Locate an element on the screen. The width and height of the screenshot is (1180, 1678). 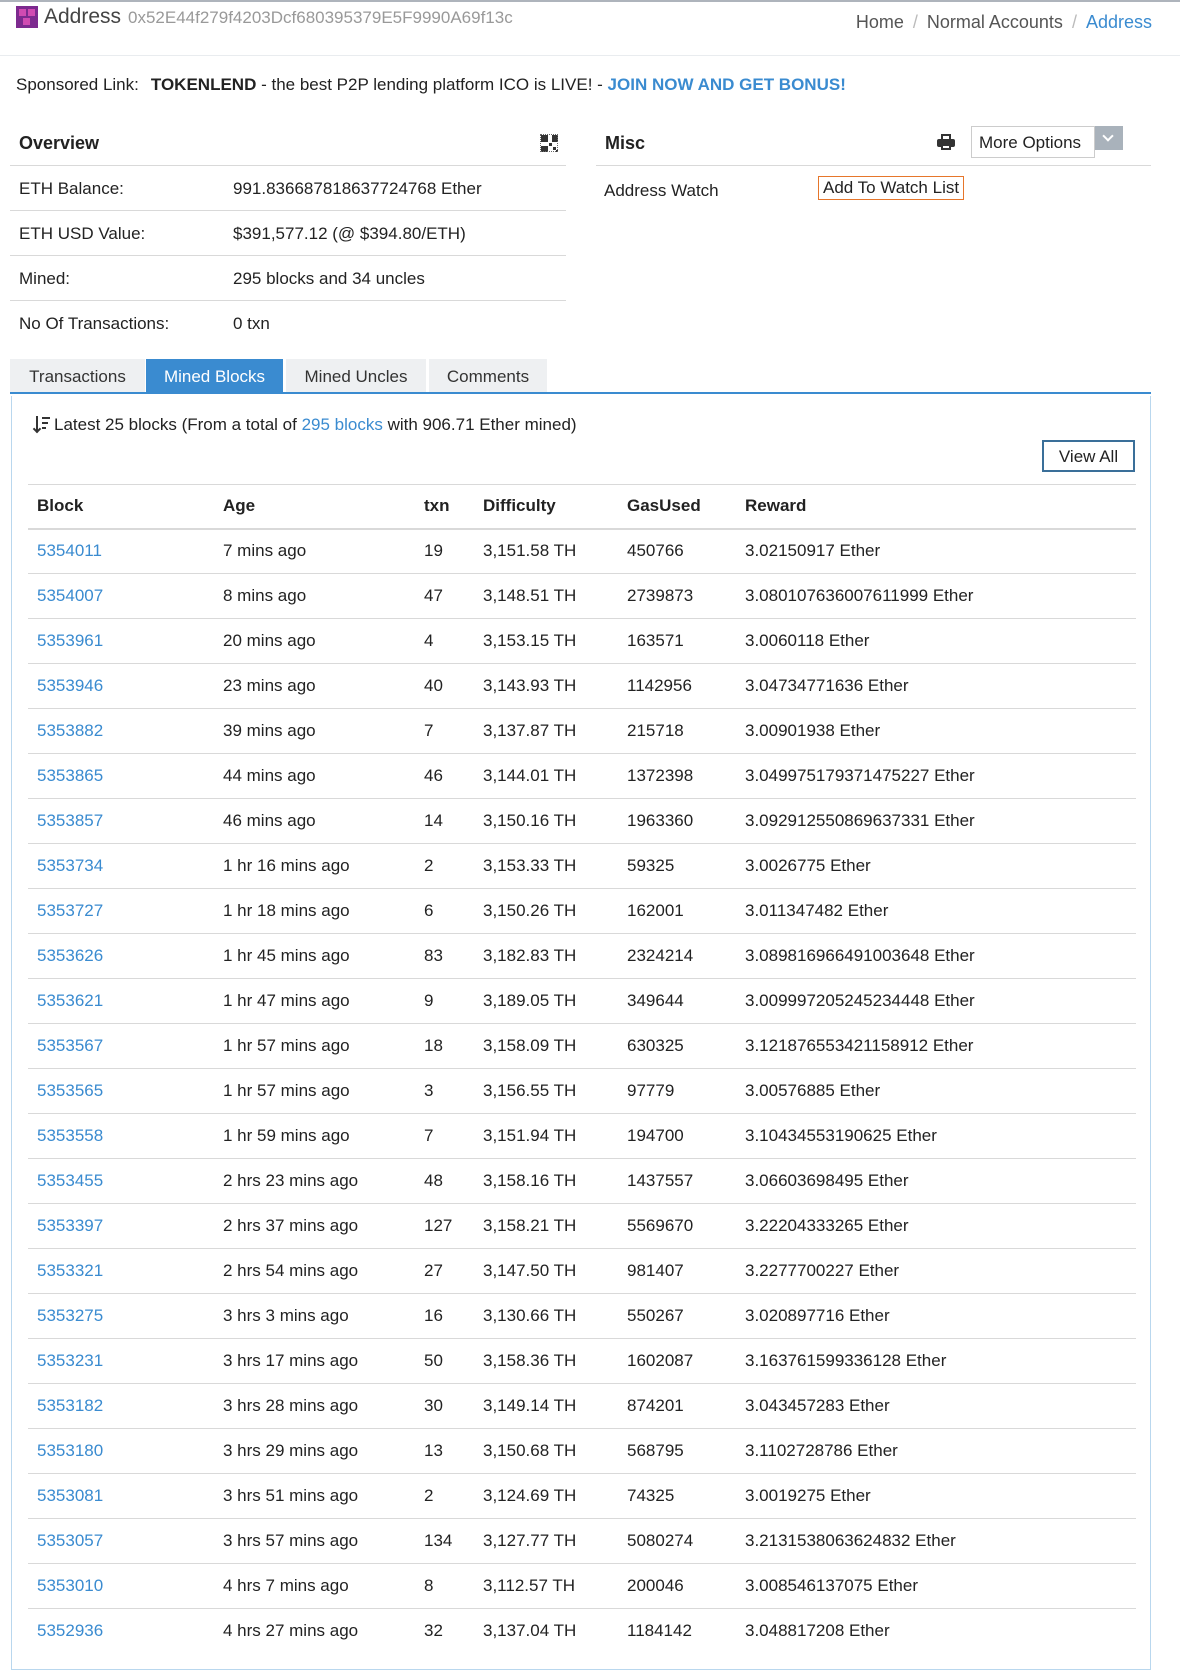
block-number-link: 5353734 is located at coordinates (121, 866).